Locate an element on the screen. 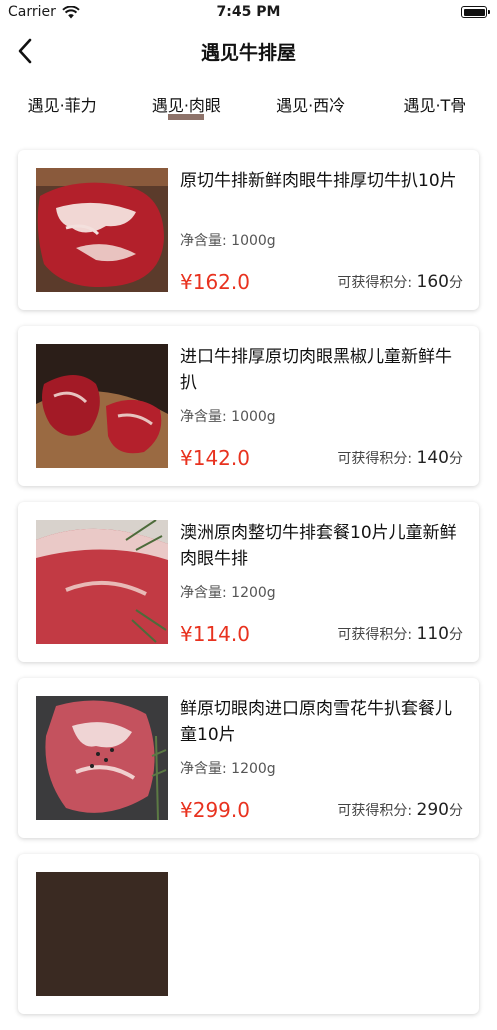 This screenshot has width=497, height=1030. points-value: 110 is located at coordinates (432, 634).